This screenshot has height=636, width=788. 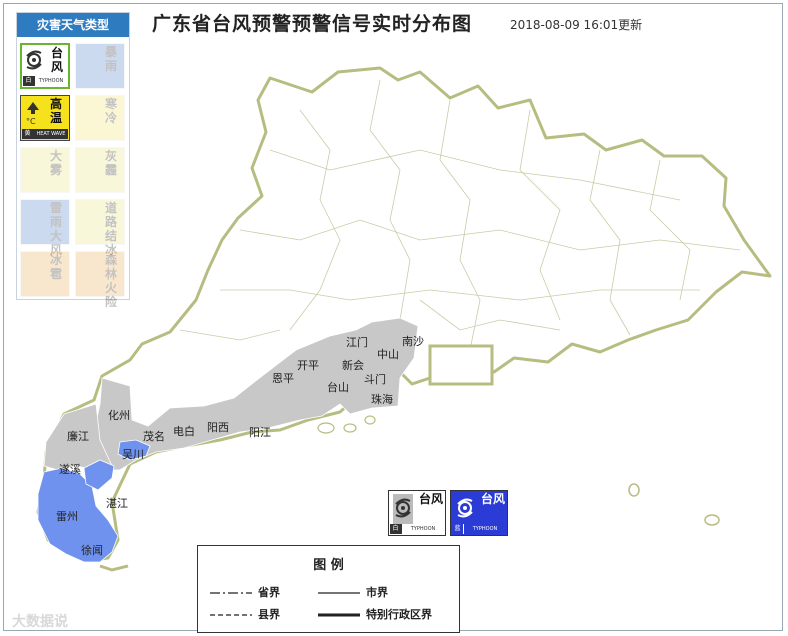 What do you see at coordinates (110, 59) in the screenshot?
I see `rainstorm-label: 暴雨` at bounding box center [110, 59].